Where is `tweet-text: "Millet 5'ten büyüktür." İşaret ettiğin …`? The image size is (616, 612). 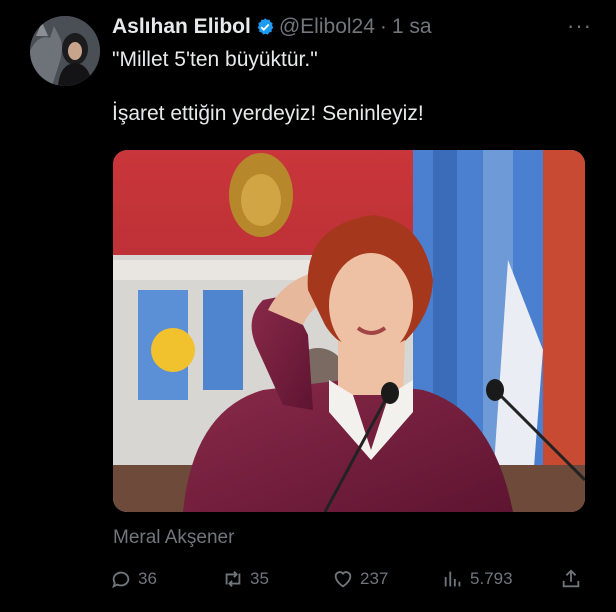
tweet-text: "Millet 5'ten büyüktür." İşaret ettiğin … is located at coordinates (352, 86).